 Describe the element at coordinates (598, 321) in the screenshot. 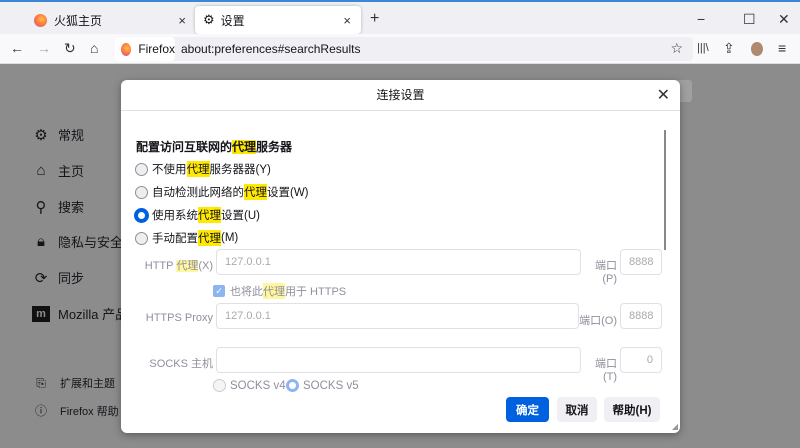

I see `https-port-label: 端口(O)` at that location.